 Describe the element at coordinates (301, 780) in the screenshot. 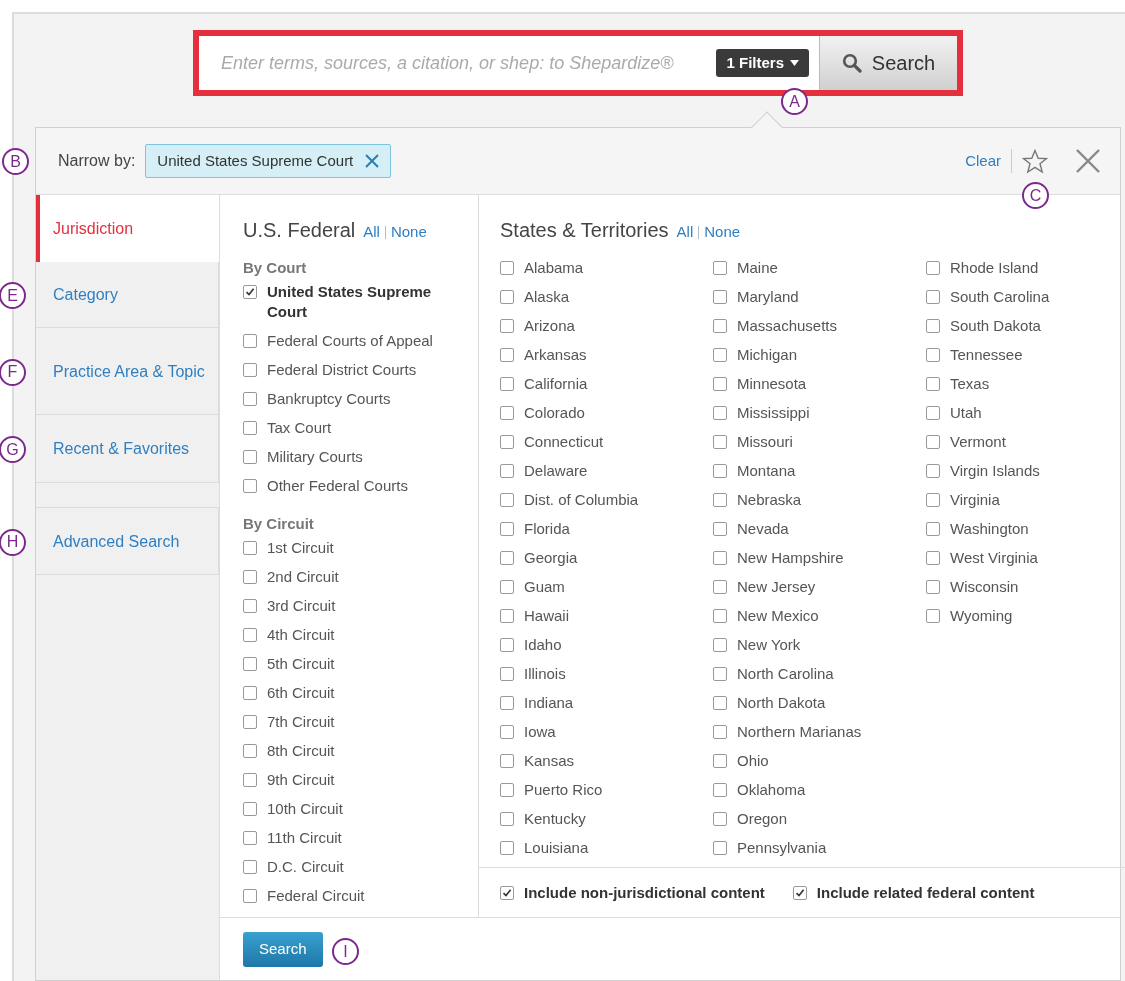

I see `checkbox-label: 9th Circuit` at that location.